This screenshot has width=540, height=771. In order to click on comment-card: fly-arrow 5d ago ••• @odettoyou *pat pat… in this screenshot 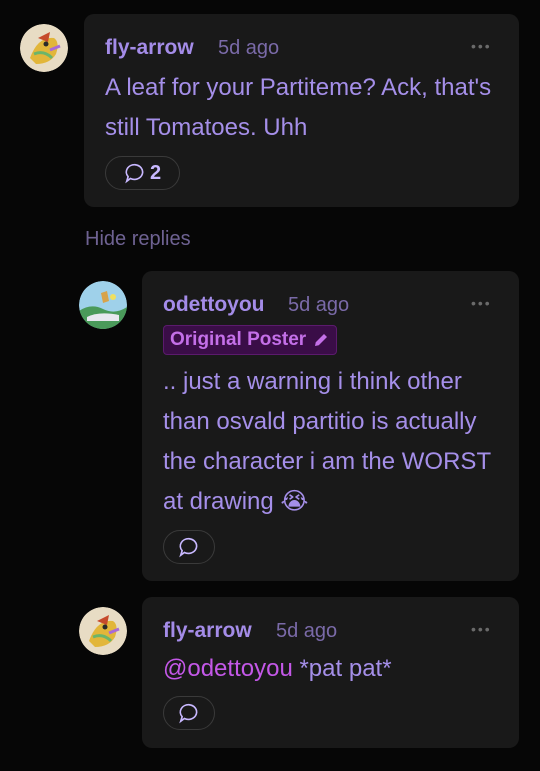, I will do `click(330, 672)`.